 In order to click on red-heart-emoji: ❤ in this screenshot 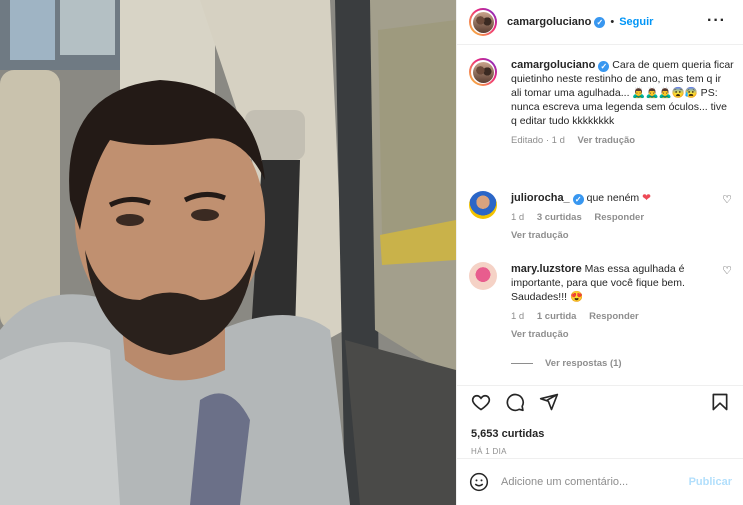, I will do `click(646, 198)`.